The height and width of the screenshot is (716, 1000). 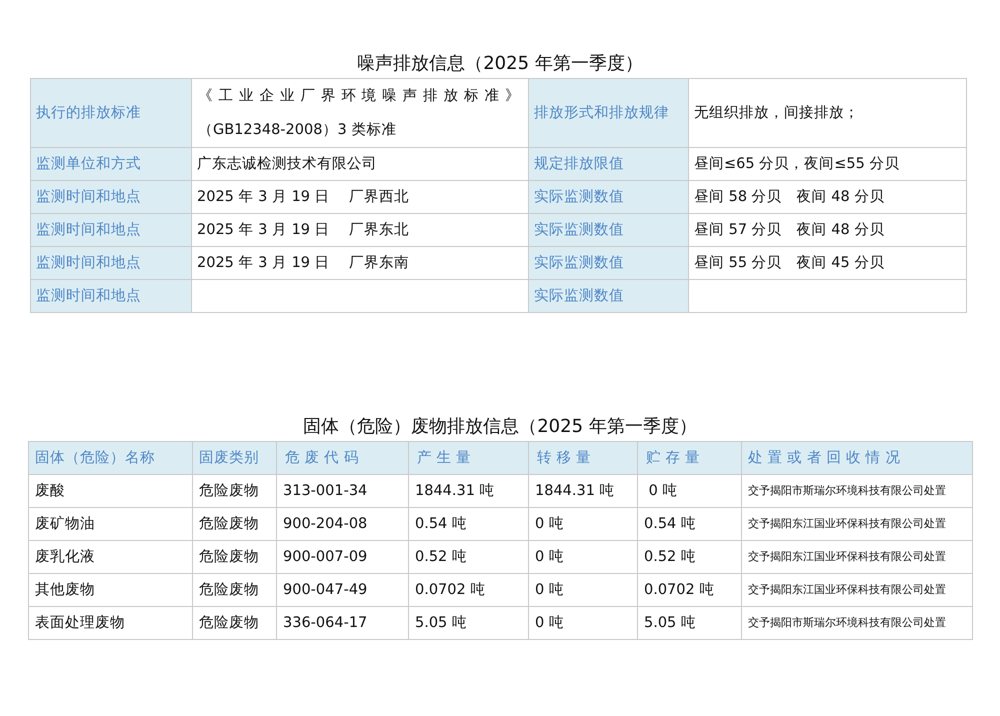 What do you see at coordinates (111, 590) in the screenshot?
I see `table-cell: 其他废物` at bounding box center [111, 590].